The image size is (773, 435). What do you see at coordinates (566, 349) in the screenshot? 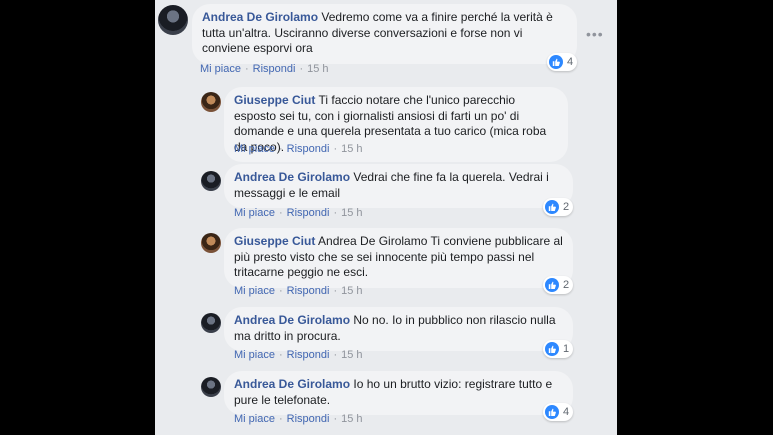
I see `reaction-number: 1` at bounding box center [566, 349].